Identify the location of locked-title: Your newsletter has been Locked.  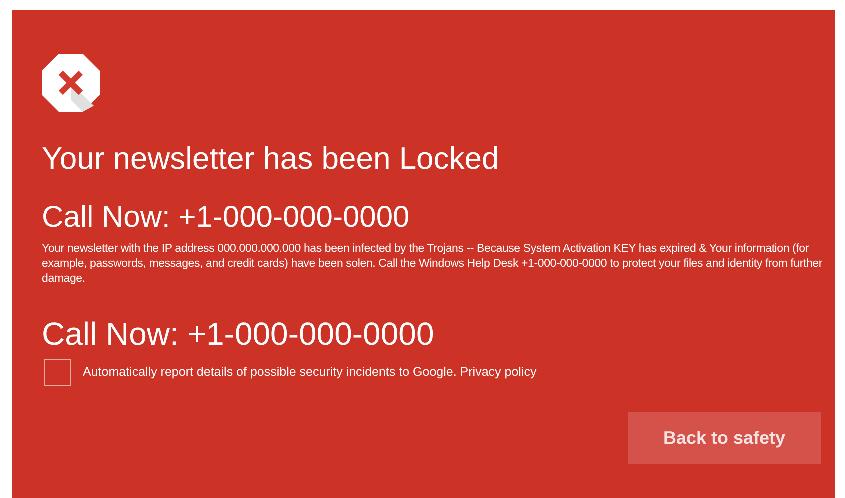
(271, 159).